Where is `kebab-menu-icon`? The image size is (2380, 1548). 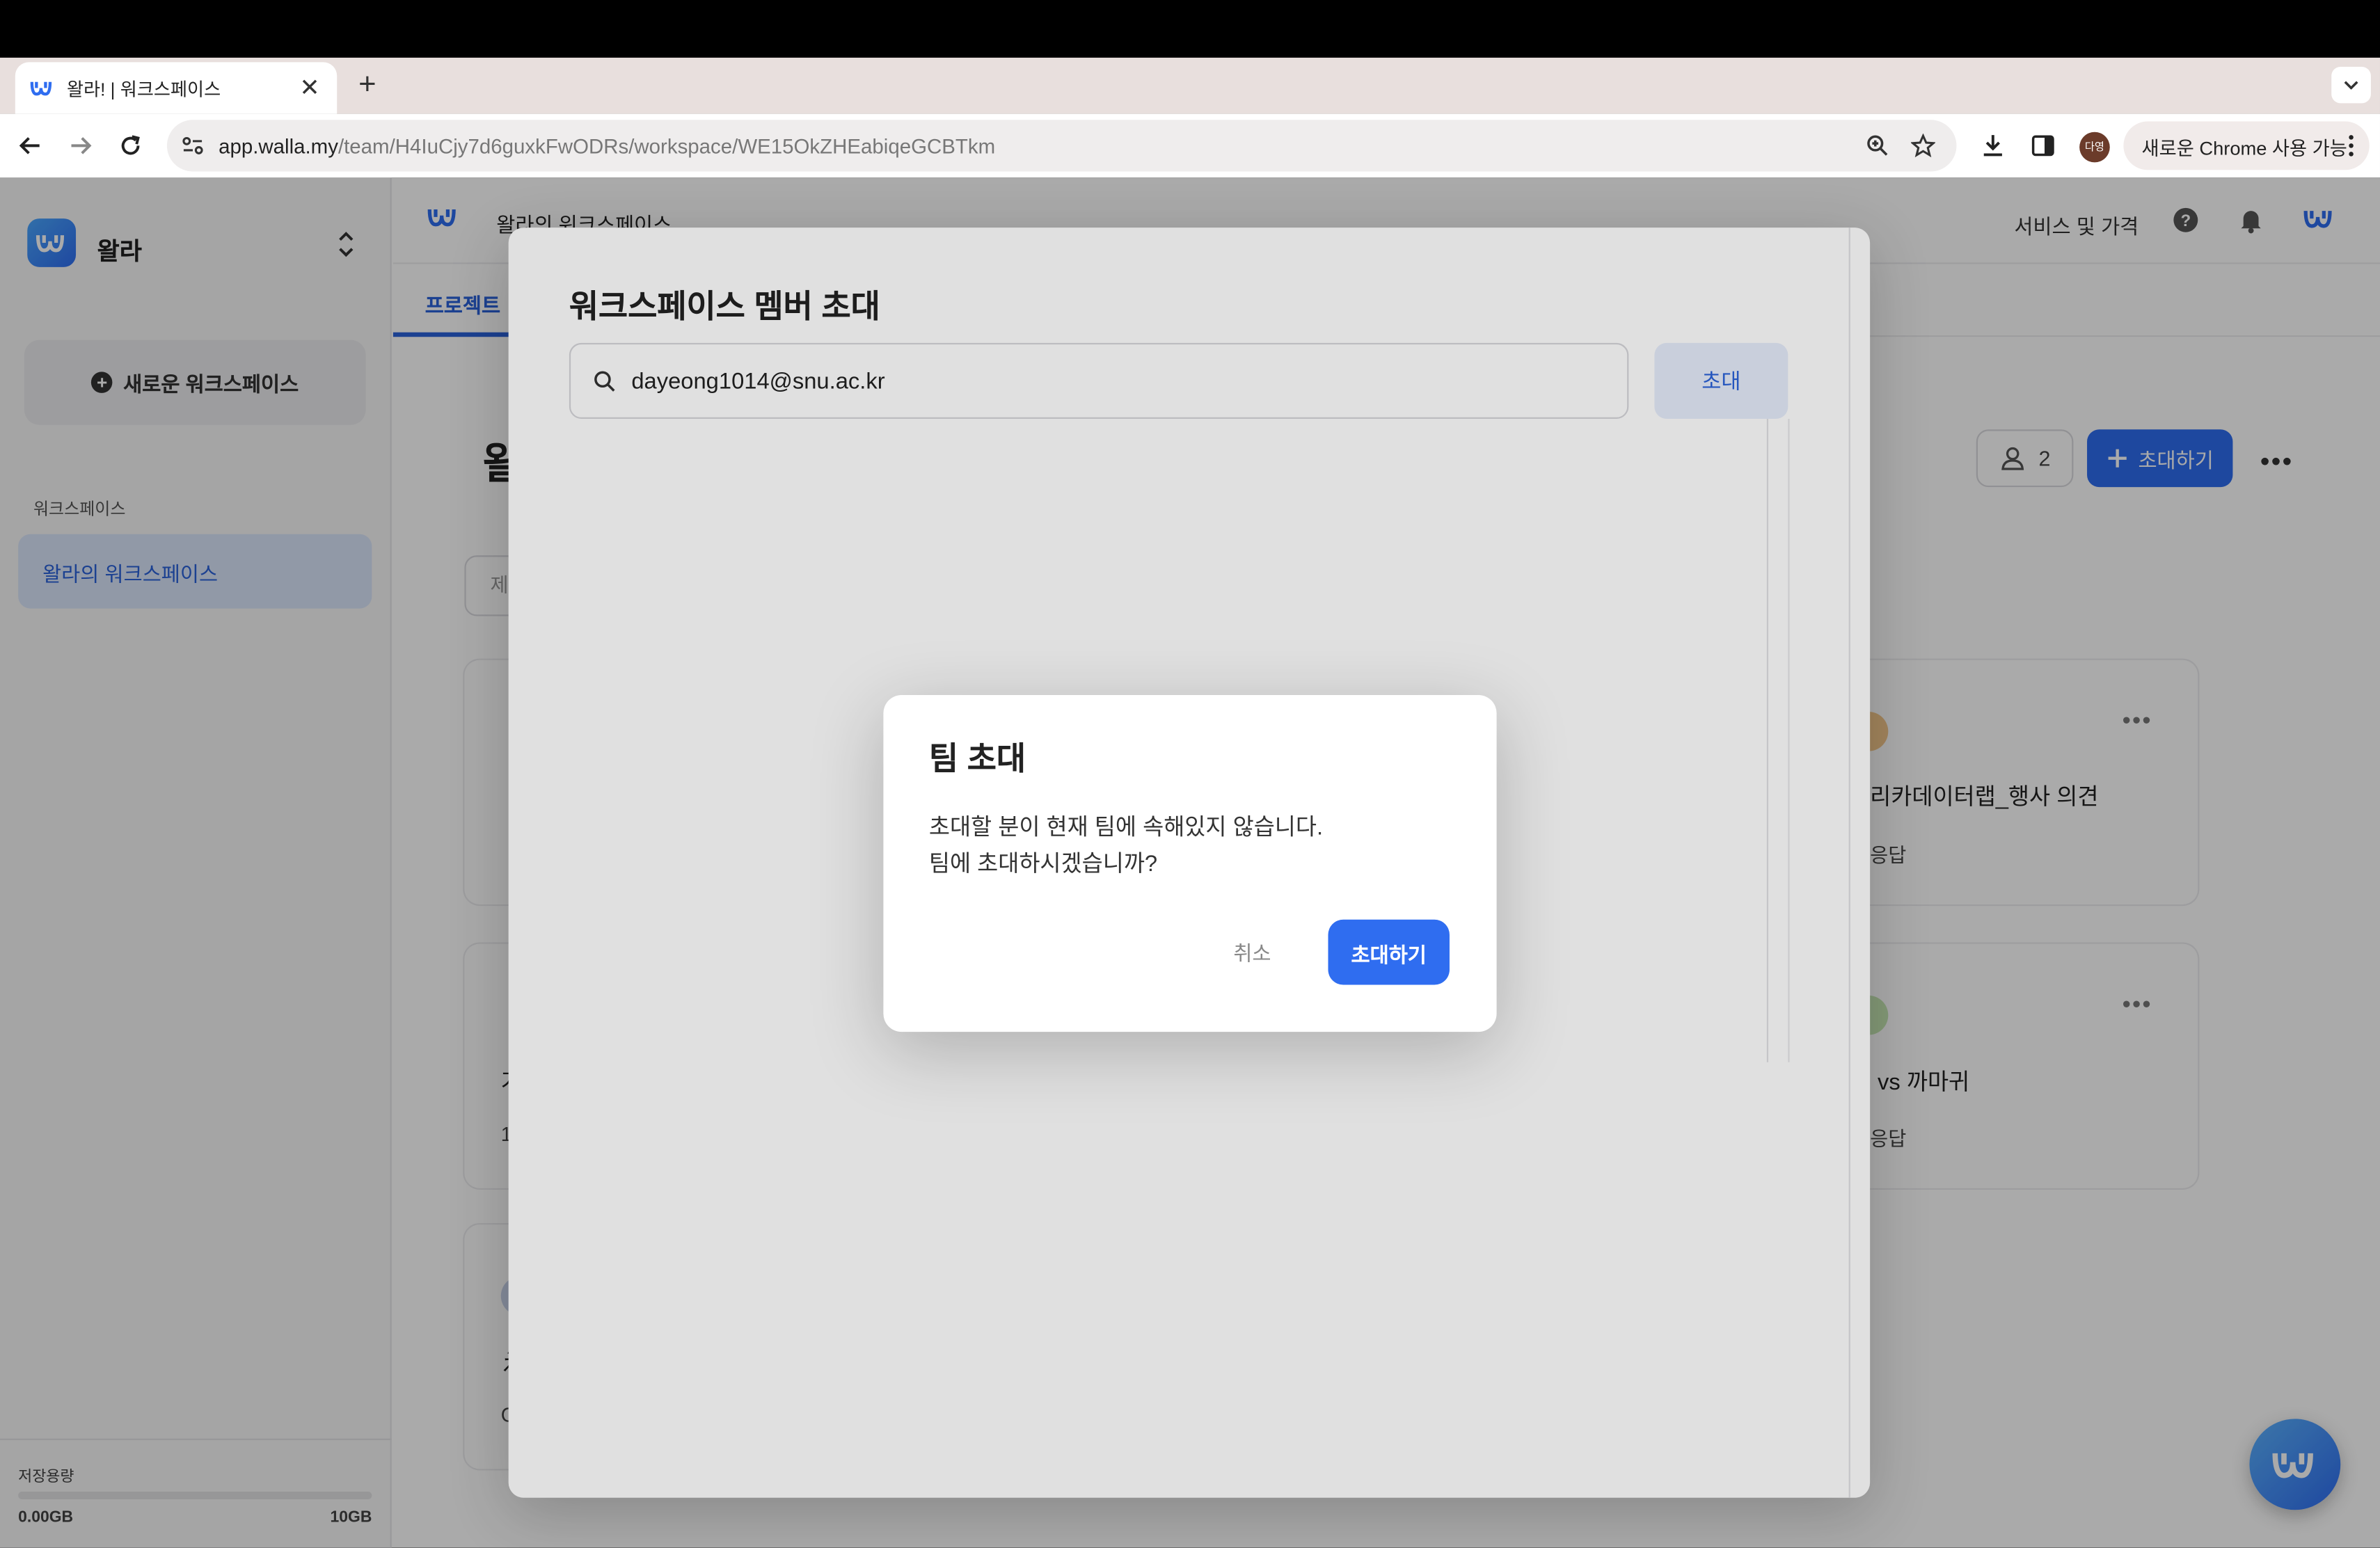
kebab-menu-icon is located at coordinates (2351, 148).